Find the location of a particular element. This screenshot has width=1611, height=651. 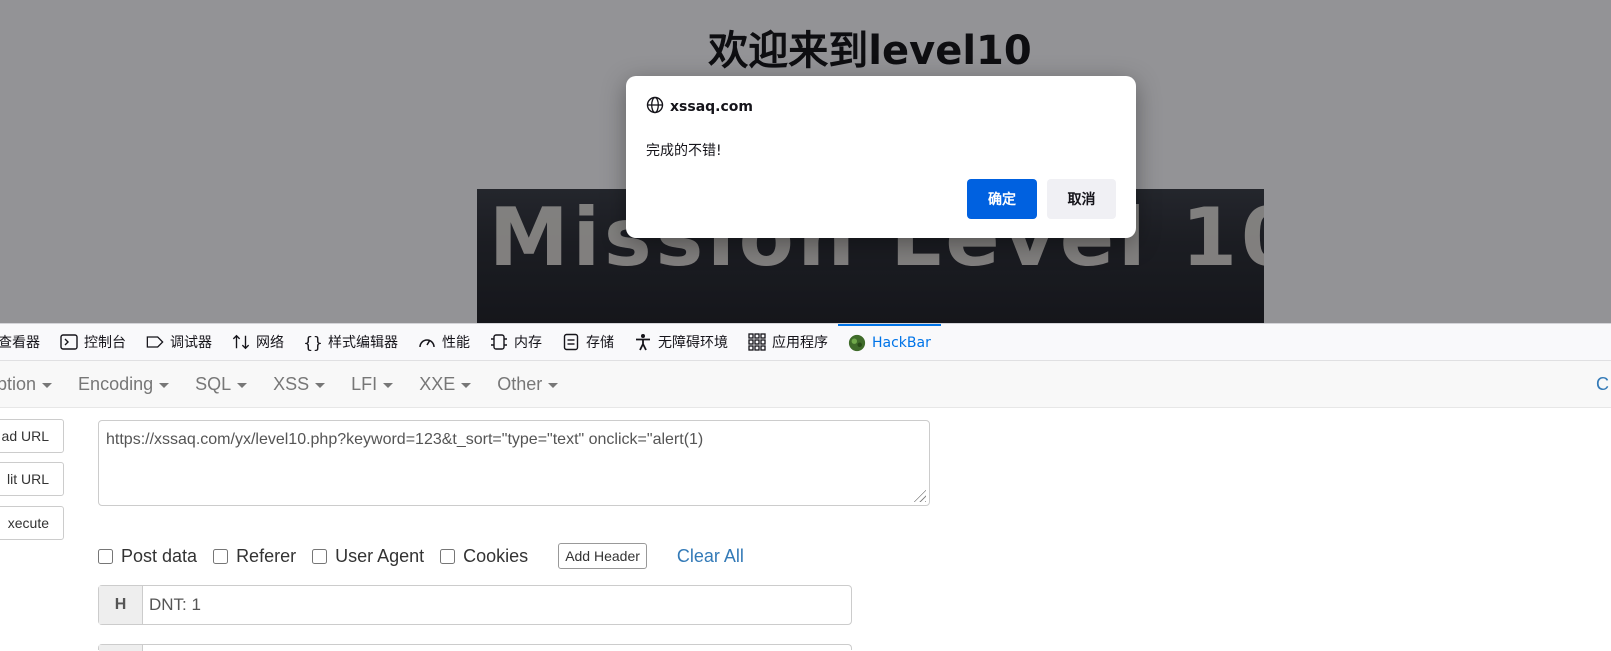

application-icon is located at coordinates (757, 342).